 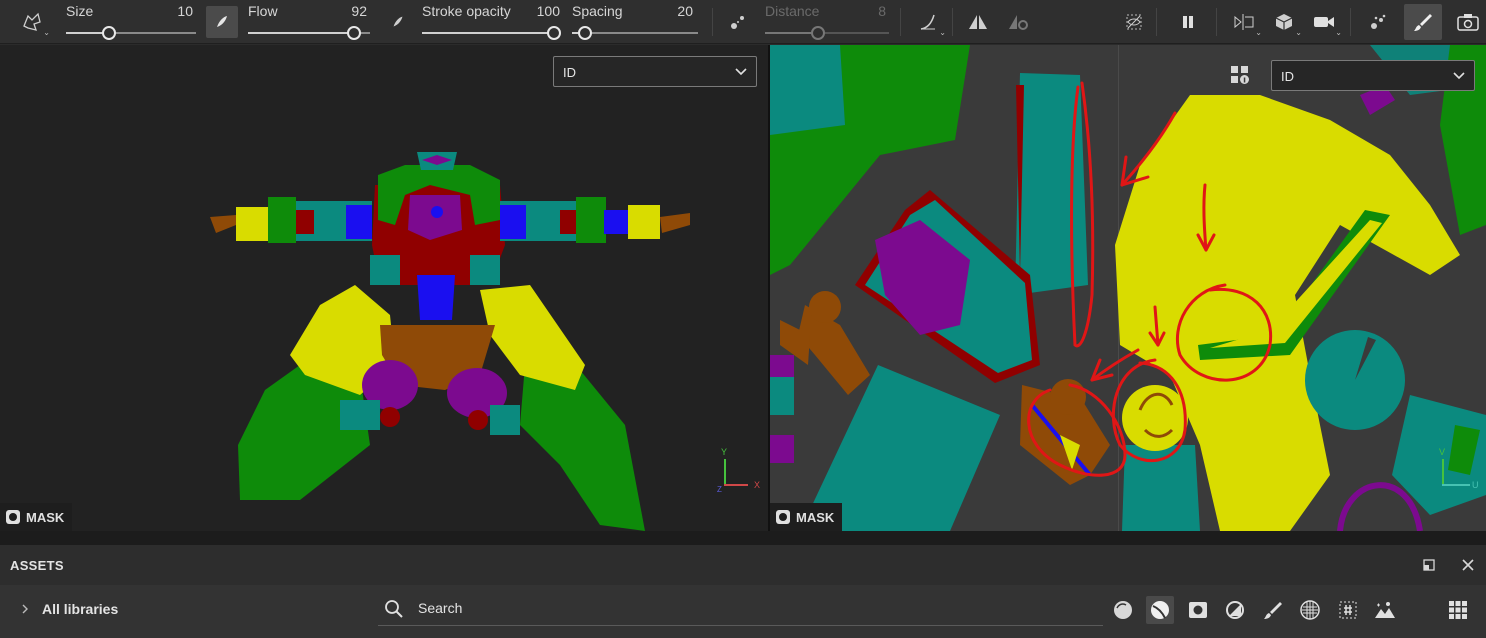 I want to click on stroke-opacity-label: Stroke opacity, so click(x=466, y=11).